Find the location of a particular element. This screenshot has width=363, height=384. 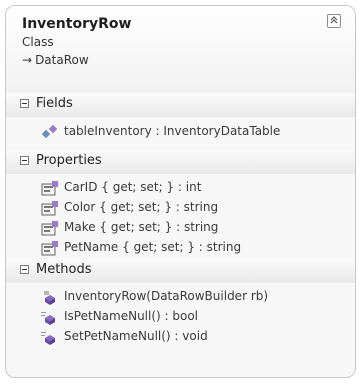

collapse-fields-icon is located at coordinates (24, 103).